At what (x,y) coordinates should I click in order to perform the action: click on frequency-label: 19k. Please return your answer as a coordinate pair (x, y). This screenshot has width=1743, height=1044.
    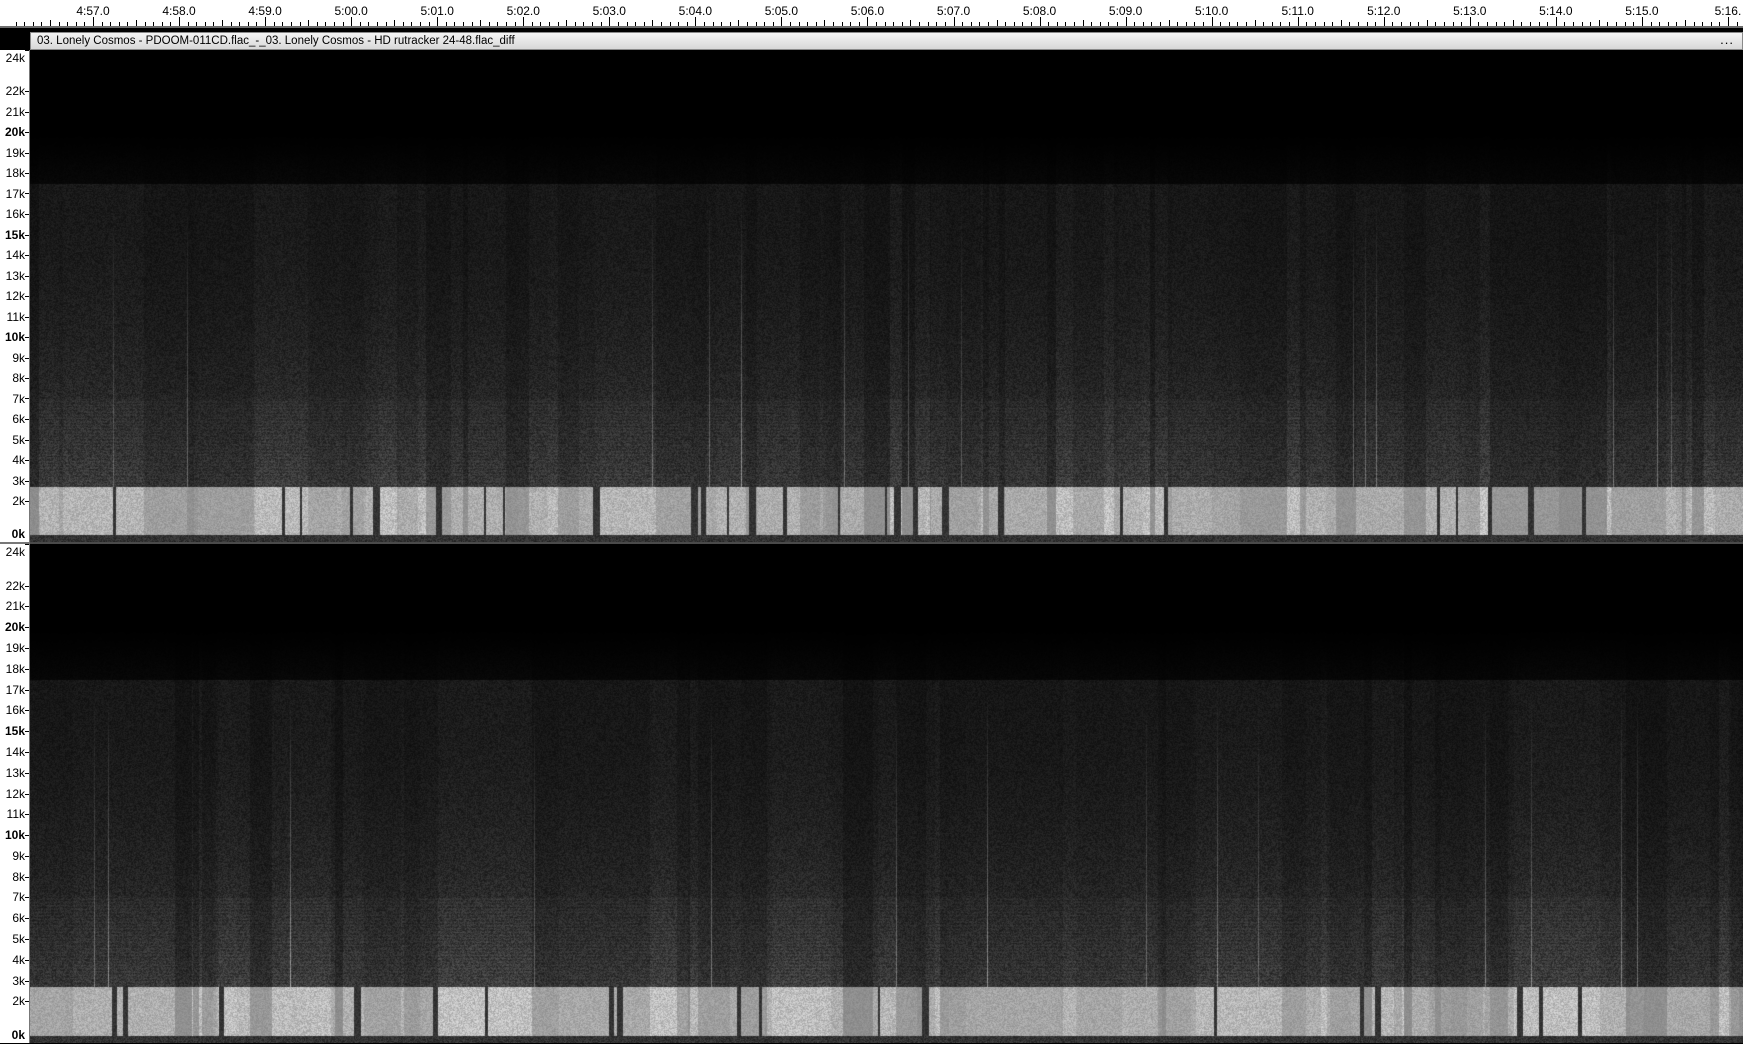
    Looking at the image, I should click on (15, 152).